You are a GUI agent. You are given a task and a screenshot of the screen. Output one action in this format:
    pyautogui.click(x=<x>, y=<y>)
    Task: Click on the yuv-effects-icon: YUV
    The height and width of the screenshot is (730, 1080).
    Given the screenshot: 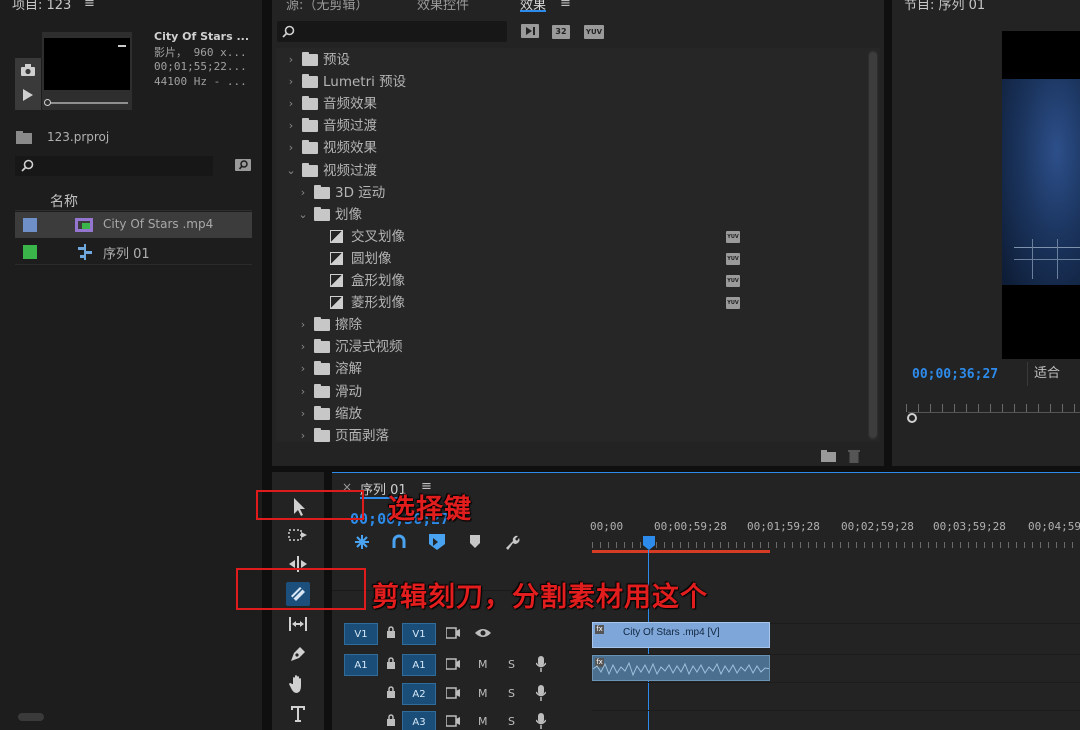 What is the action you would take?
    pyautogui.click(x=594, y=32)
    